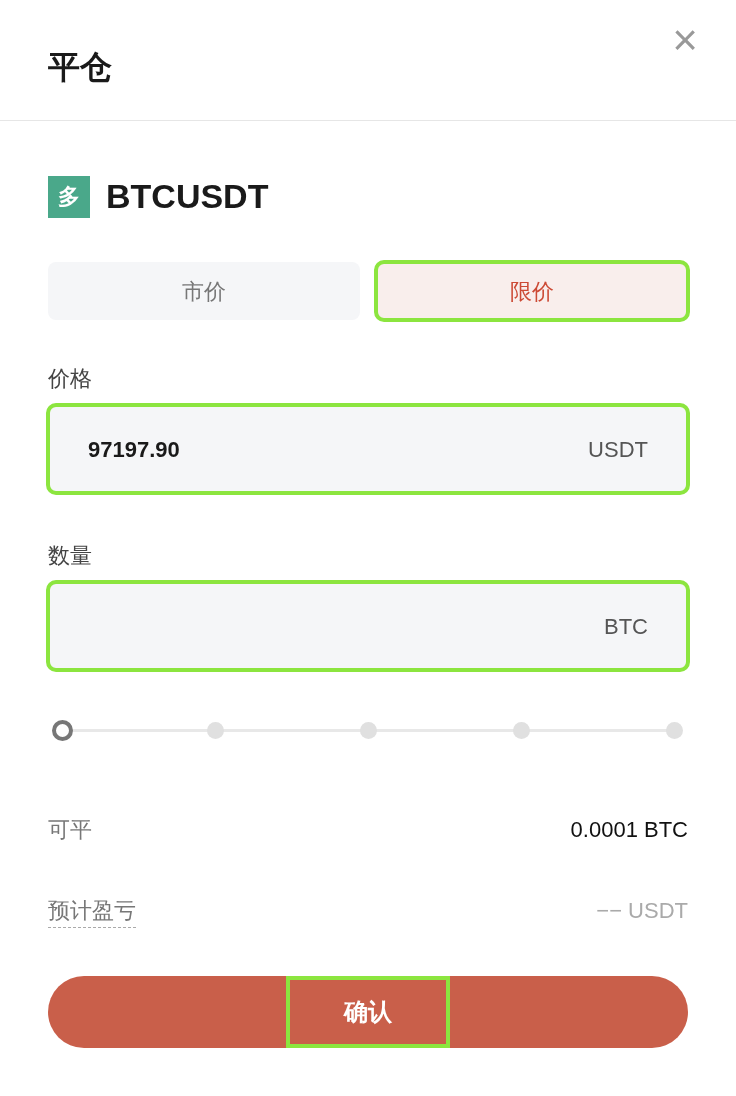 The image size is (736, 1096). Describe the element at coordinates (368, 626) in the screenshot. I see `input-field: BTC` at that location.